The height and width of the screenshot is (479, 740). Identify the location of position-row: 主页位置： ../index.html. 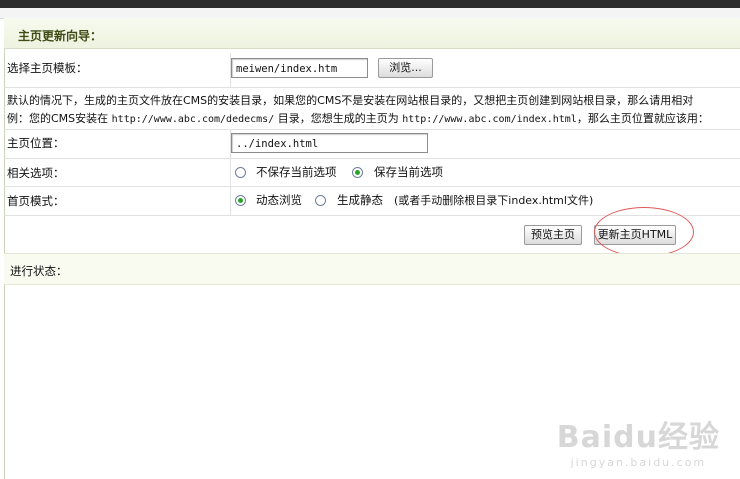
(372, 144).